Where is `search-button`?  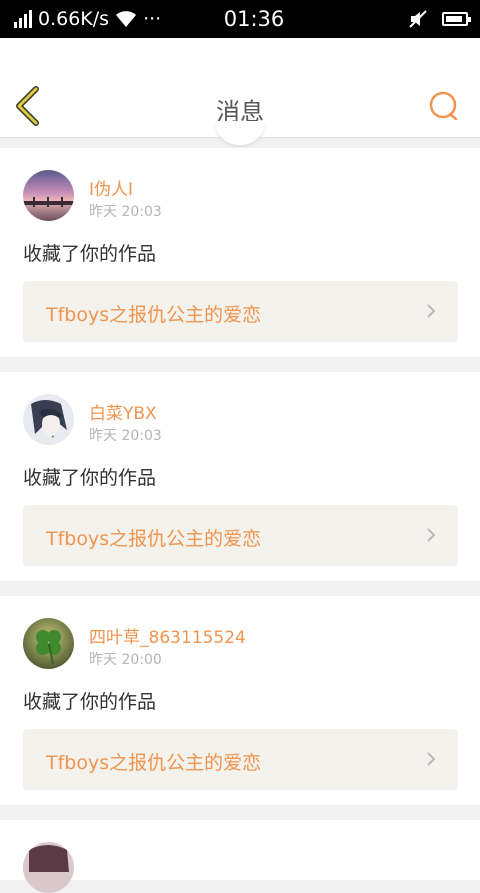 search-button is located at coordinates (444, 106).